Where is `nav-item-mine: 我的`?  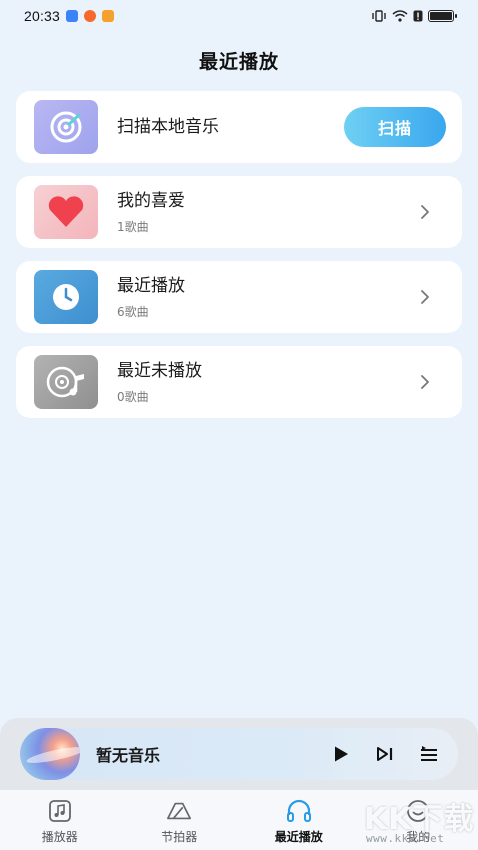
nav-item-mine: 我的 is located at coordinates (418, 820).